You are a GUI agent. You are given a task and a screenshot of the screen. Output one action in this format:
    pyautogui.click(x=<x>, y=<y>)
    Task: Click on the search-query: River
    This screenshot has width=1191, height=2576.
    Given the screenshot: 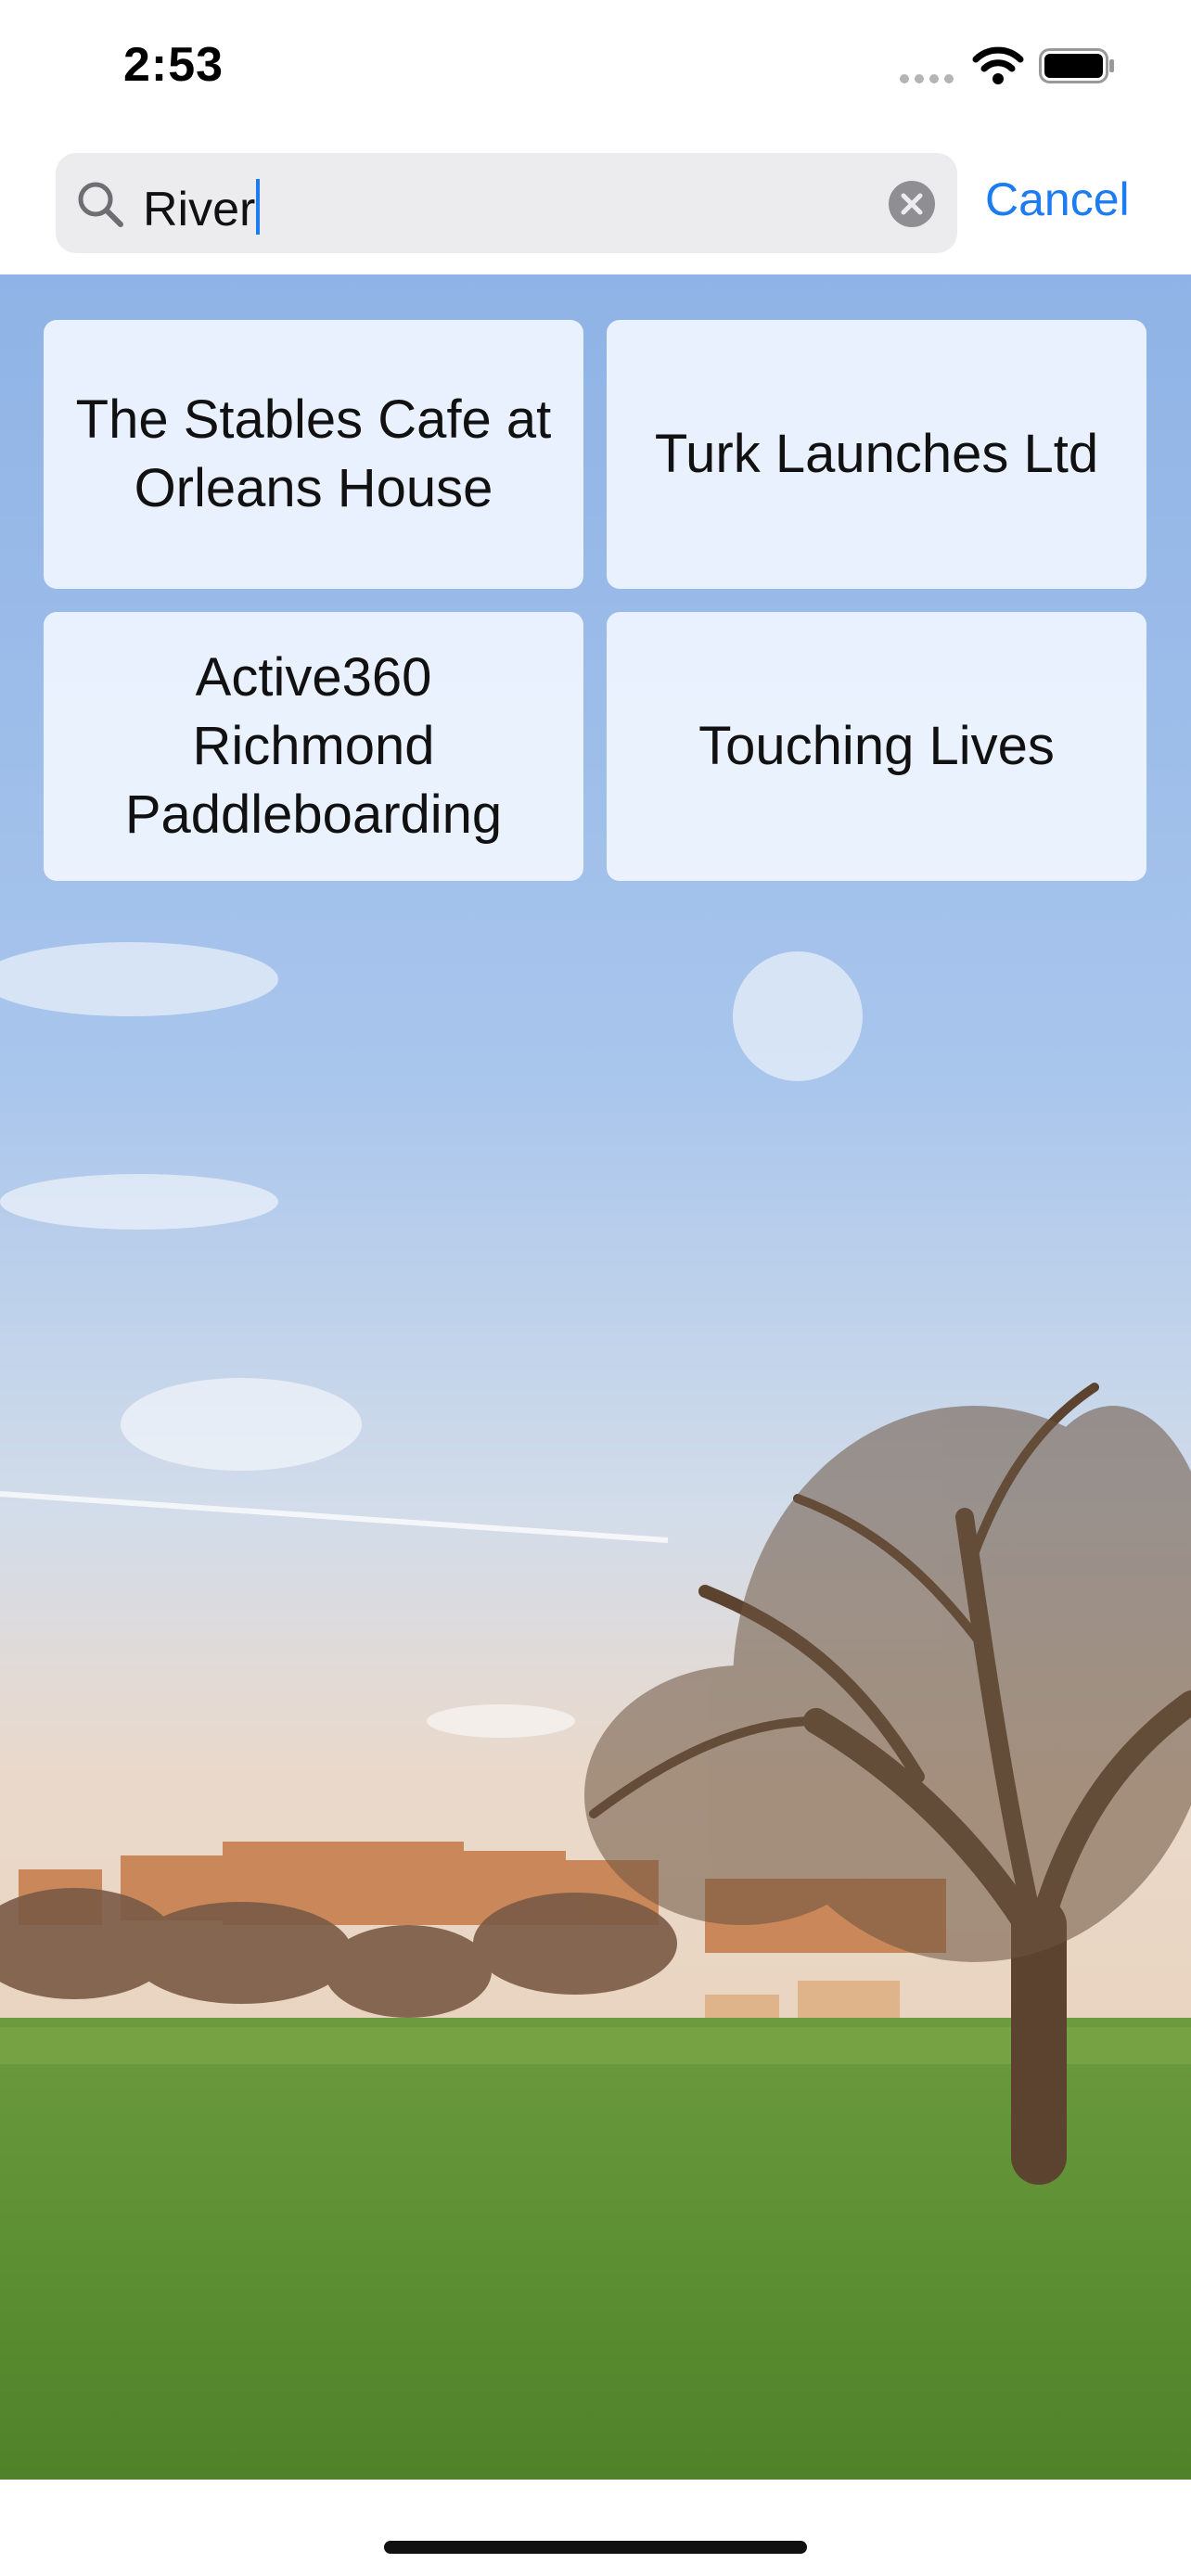 What is the action you would take?
    pyautogui.click(x=199, y=209)
    